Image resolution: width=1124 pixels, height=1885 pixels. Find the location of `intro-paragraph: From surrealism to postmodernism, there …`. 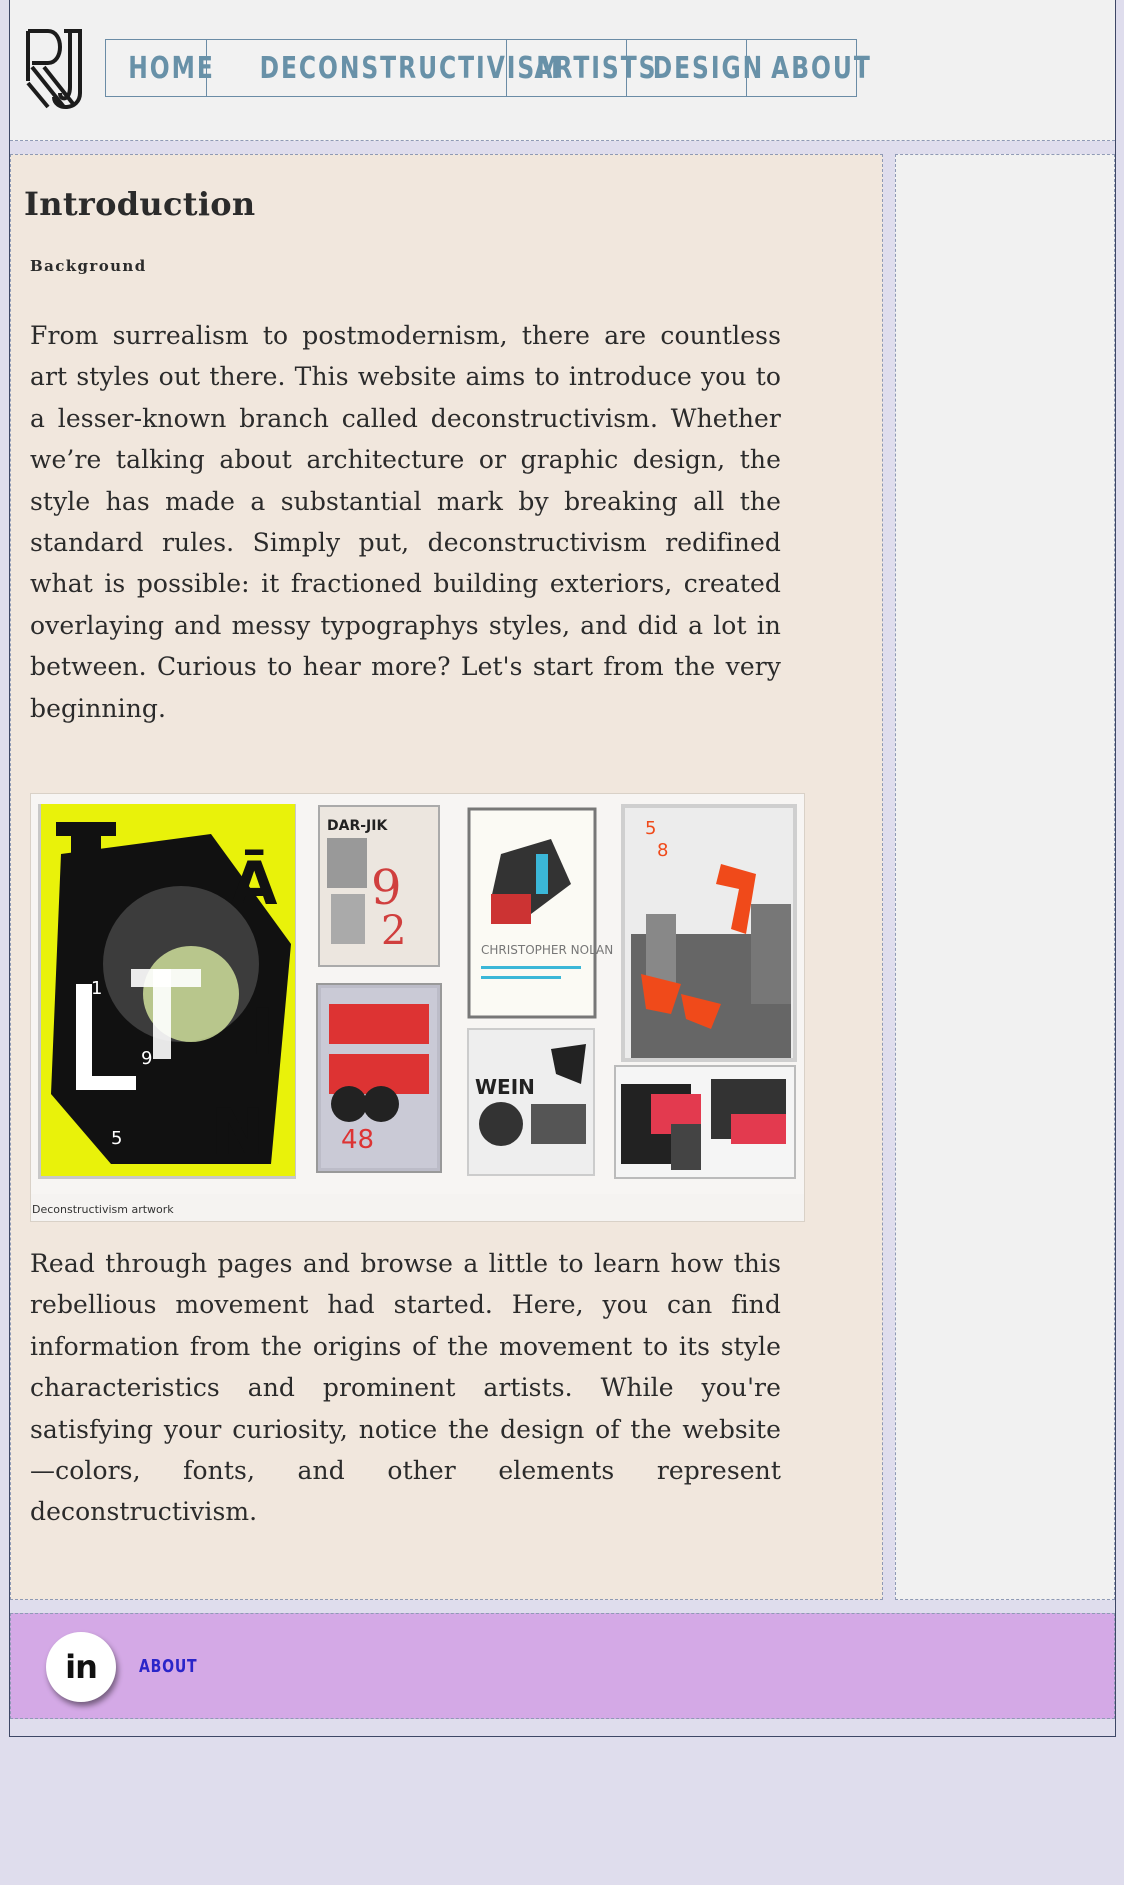

intro-paragraph: From surrealism to postmodernism, there … is located at coordinates (405, 522).